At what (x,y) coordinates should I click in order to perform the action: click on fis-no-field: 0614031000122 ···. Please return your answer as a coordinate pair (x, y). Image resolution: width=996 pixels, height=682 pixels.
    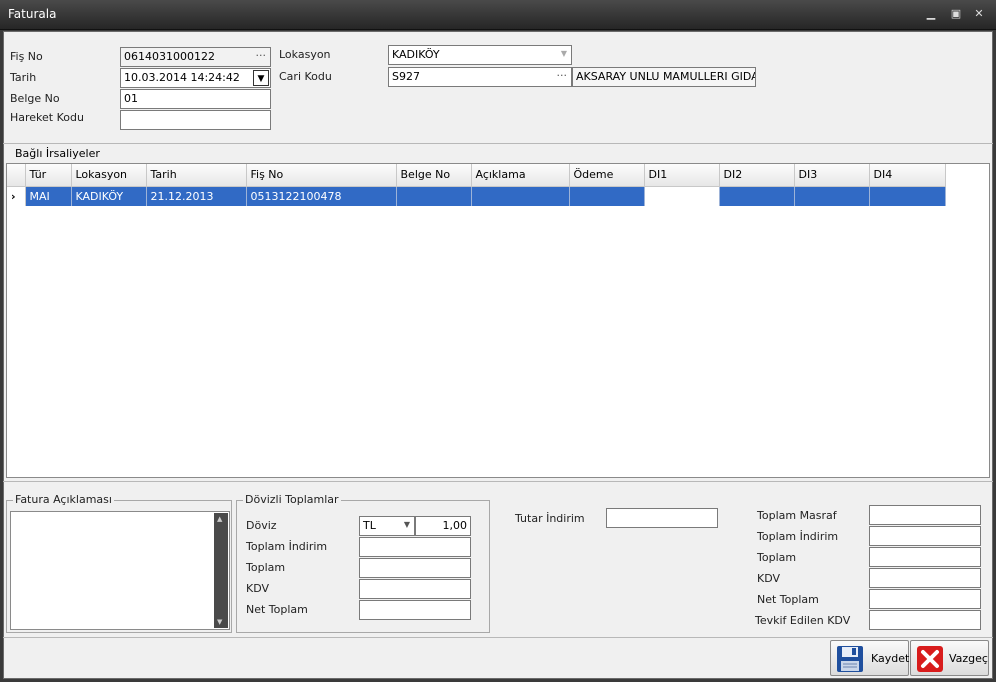
    Looking at the image, I should click on (195, 57).